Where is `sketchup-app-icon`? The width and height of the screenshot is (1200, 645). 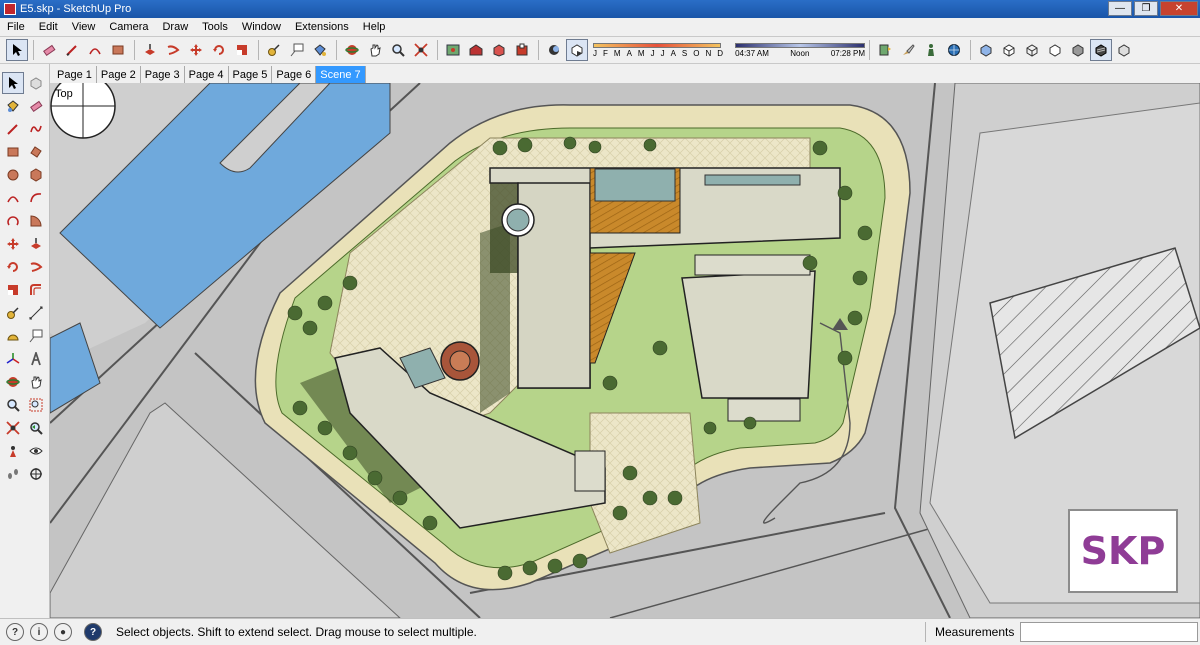 sketchup-app-icon is located at coordinates (10, 9).